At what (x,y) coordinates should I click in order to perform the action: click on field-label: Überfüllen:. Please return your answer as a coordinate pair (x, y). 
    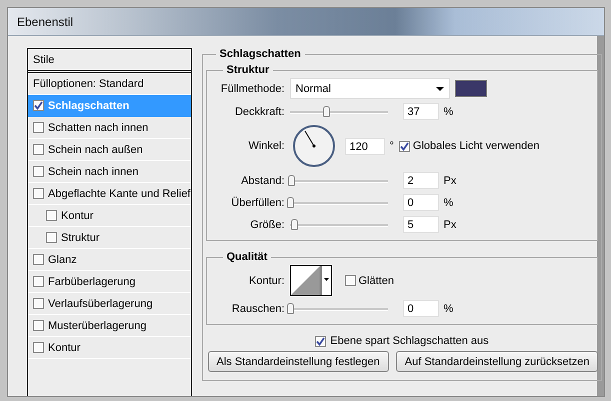
    Looking at the image, I should click on (257, 202).